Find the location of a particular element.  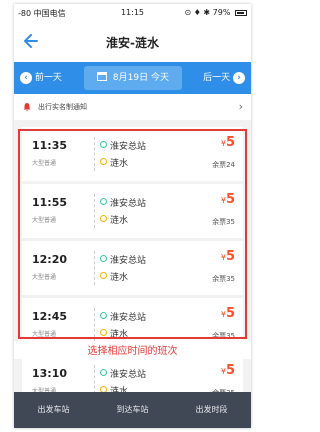

bottom-filter-bar: 出发车站 到达车站 出发时段 is located at coordinates (132, 410).